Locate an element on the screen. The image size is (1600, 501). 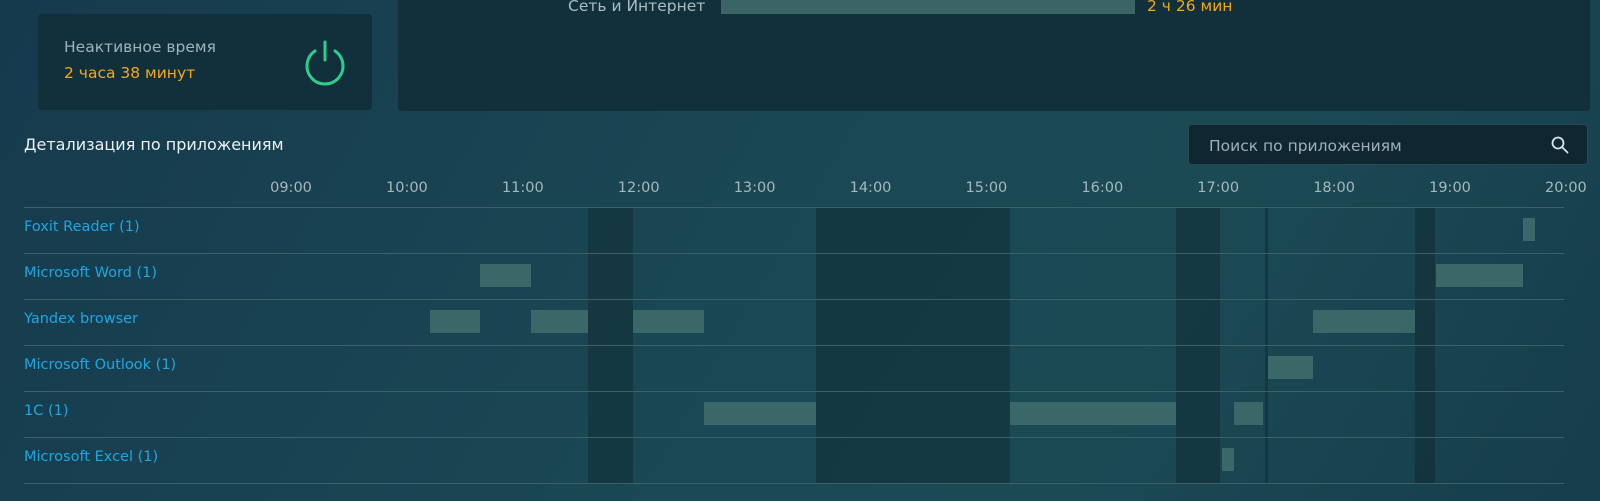
app-row-label: Microsoft Excel (1) is located at coordinates (91, 457).